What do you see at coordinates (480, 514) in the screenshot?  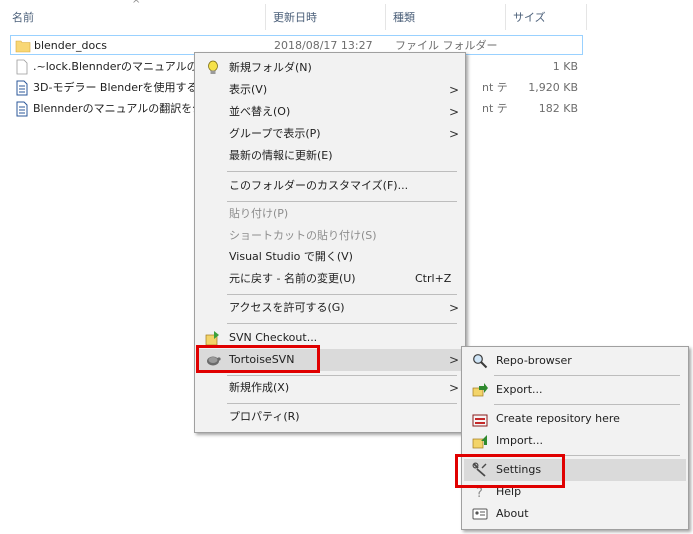 I see `about-card-icon` at bounding box center [480, 514].